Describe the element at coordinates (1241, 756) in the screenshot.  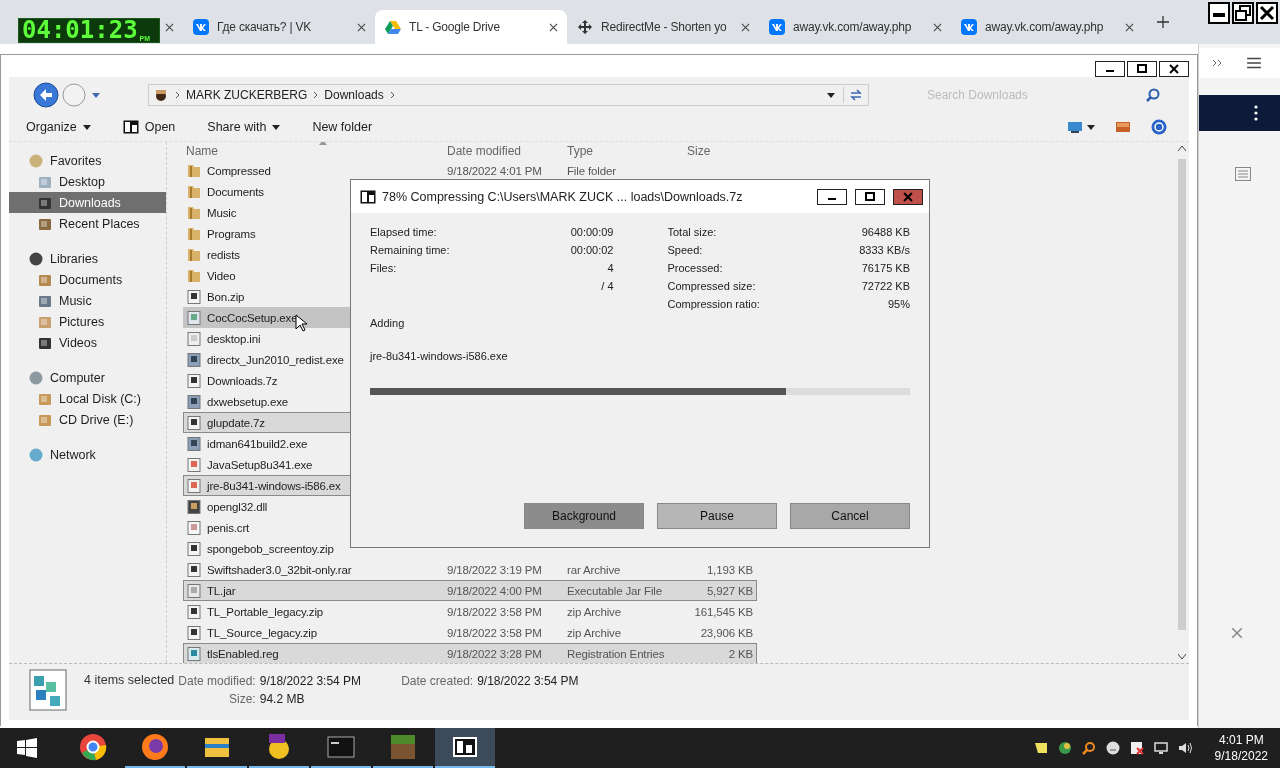
I see `tray-date: 9/18/2022` at that location.